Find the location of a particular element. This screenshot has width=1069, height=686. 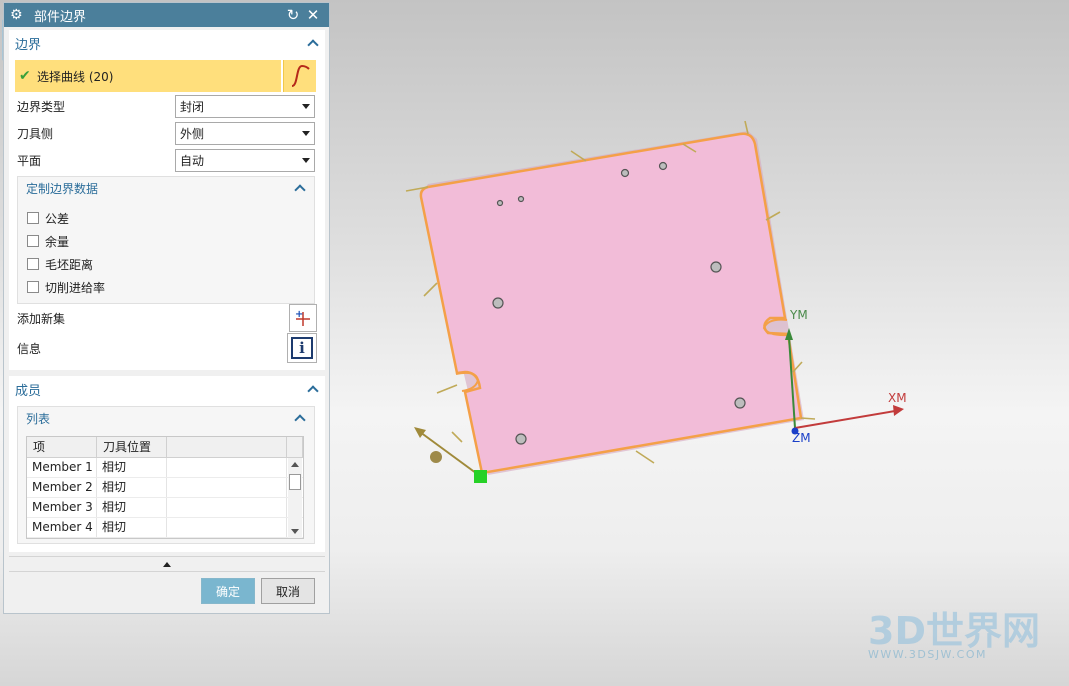

scroll-down-icon is located at coordinates (295, 531).